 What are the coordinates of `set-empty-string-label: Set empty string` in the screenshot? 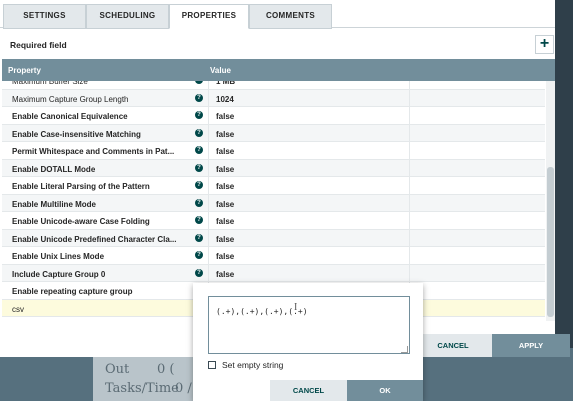 It's located at (252, 365).